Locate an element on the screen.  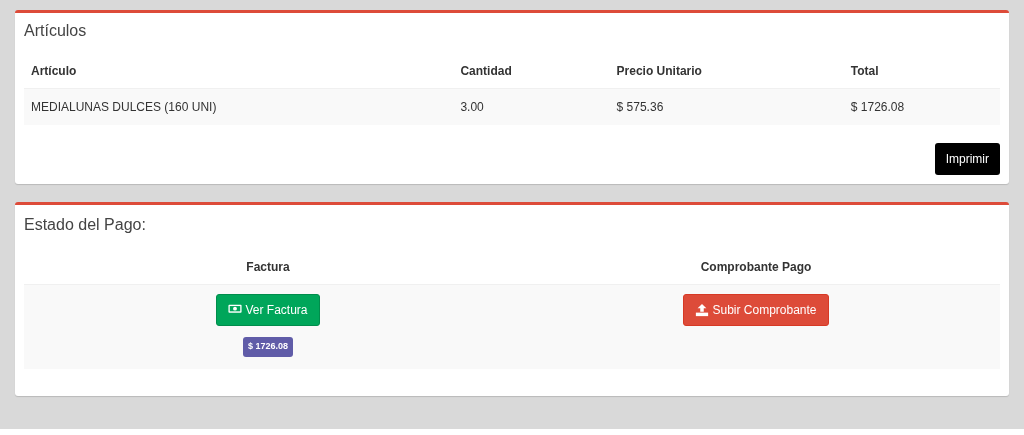
table-cell: 3.00 is located at coordinates (531, 107).